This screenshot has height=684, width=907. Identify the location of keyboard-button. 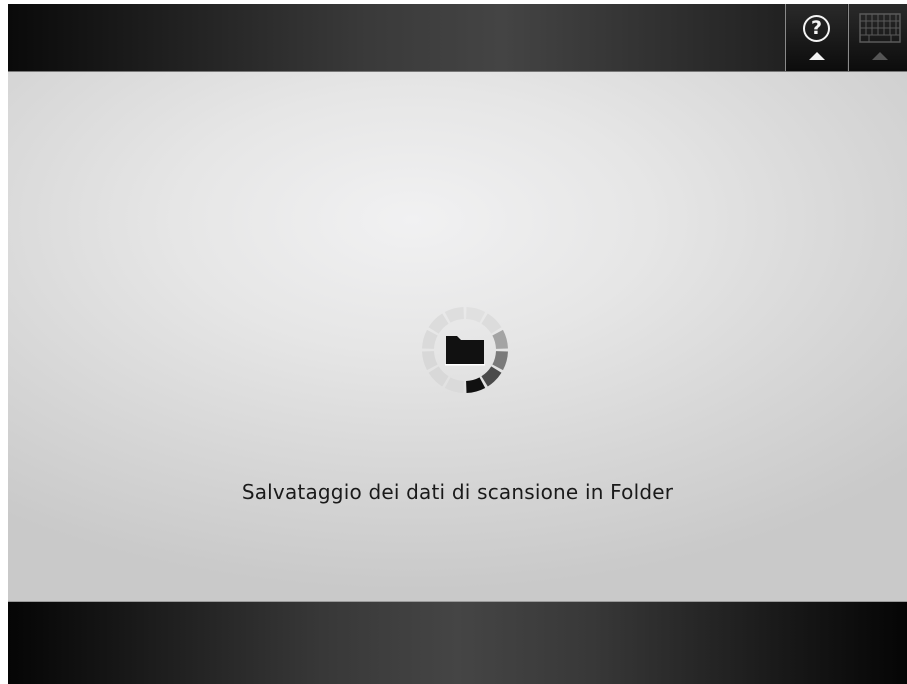
(877, 37).